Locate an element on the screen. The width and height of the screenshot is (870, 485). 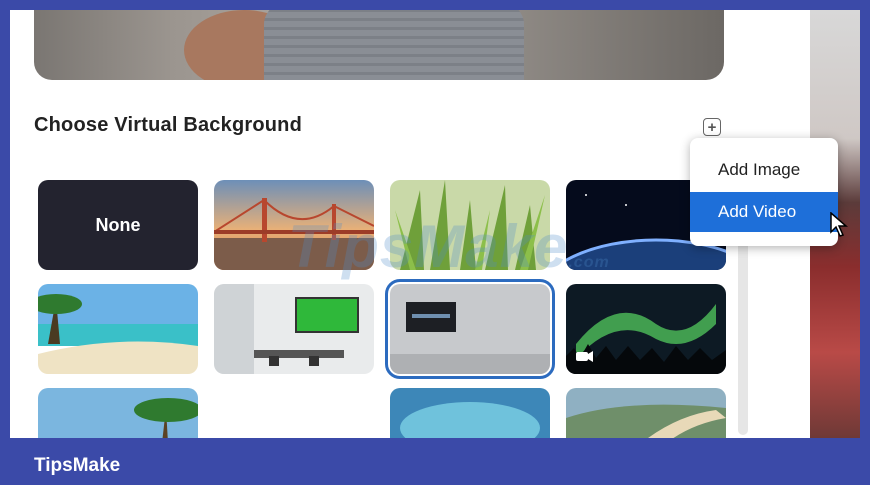
plus-icon: + is located at coordinates (712, 127).